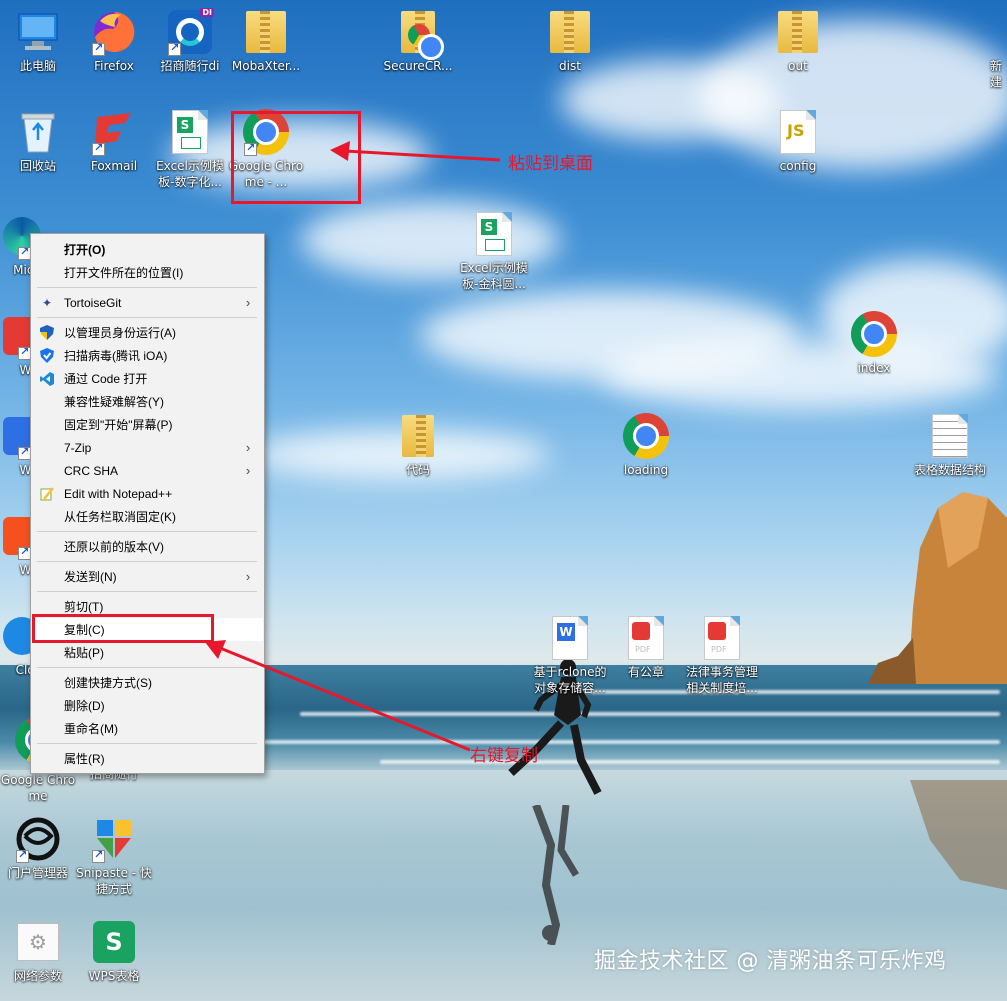 The height and width of the screenshot is (1001, 1007). I want to click on ioa-shield-icon, so click(47, 356).